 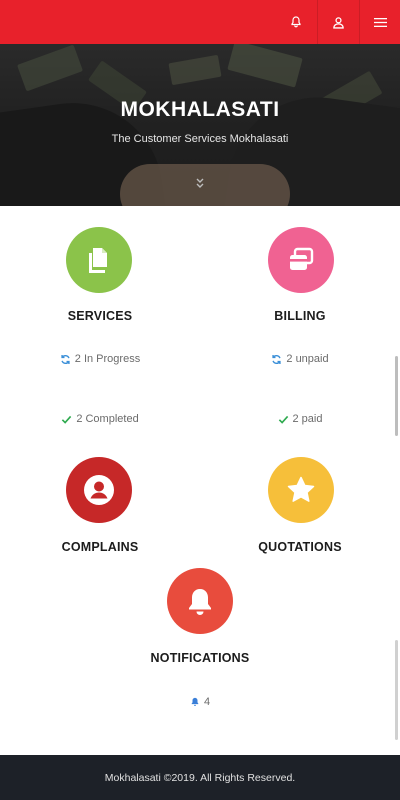 I want to click on notifications-tile-button, so click(x=200, y=601).